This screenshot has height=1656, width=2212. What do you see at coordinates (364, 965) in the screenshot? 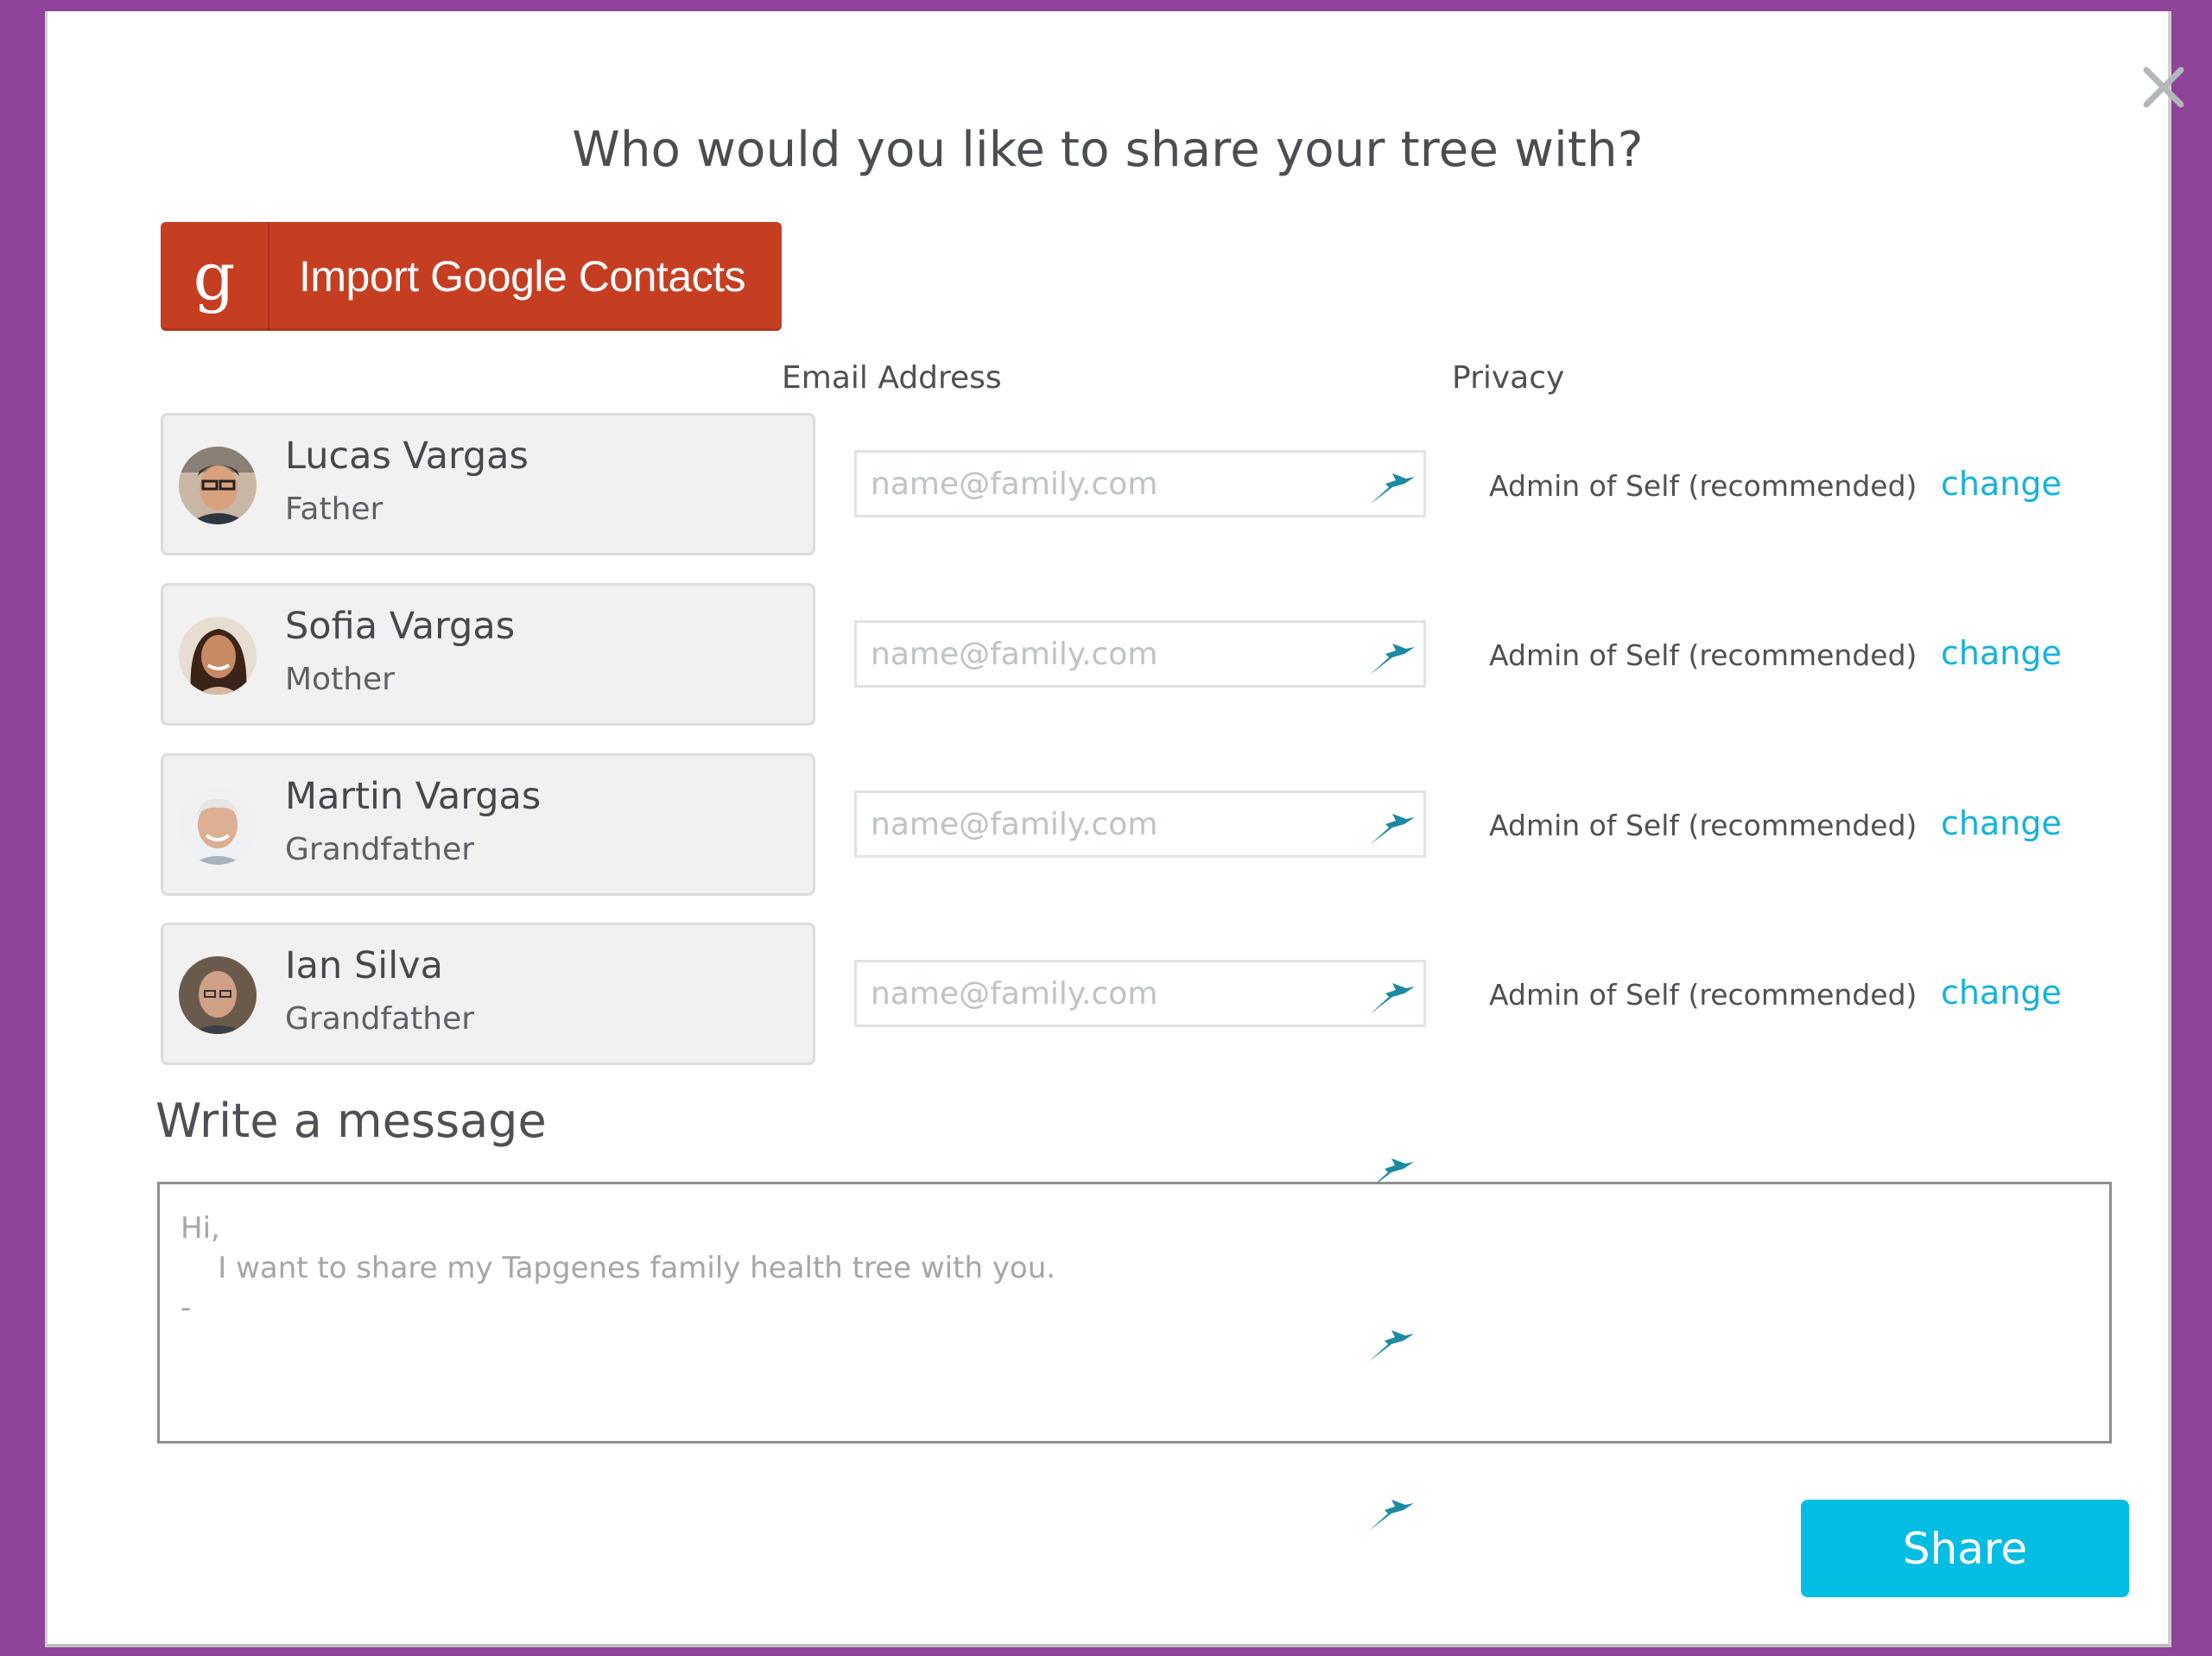
I see `person-name: Ian Silva` at bounding box center [364, 965].